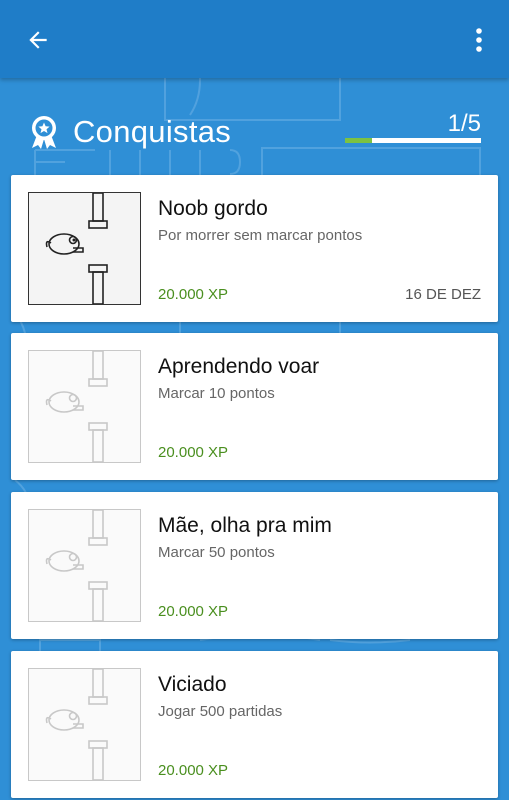  I want to click on achievement-description: Marcar 50 pontos, so click(216, 552).